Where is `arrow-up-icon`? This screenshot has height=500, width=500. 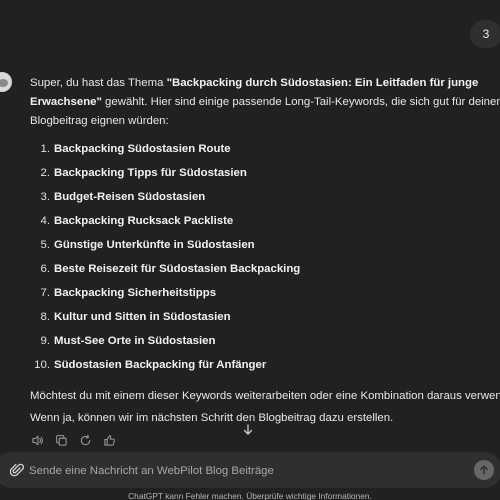
arrow-up-icon is located at coordinates (484, 470).